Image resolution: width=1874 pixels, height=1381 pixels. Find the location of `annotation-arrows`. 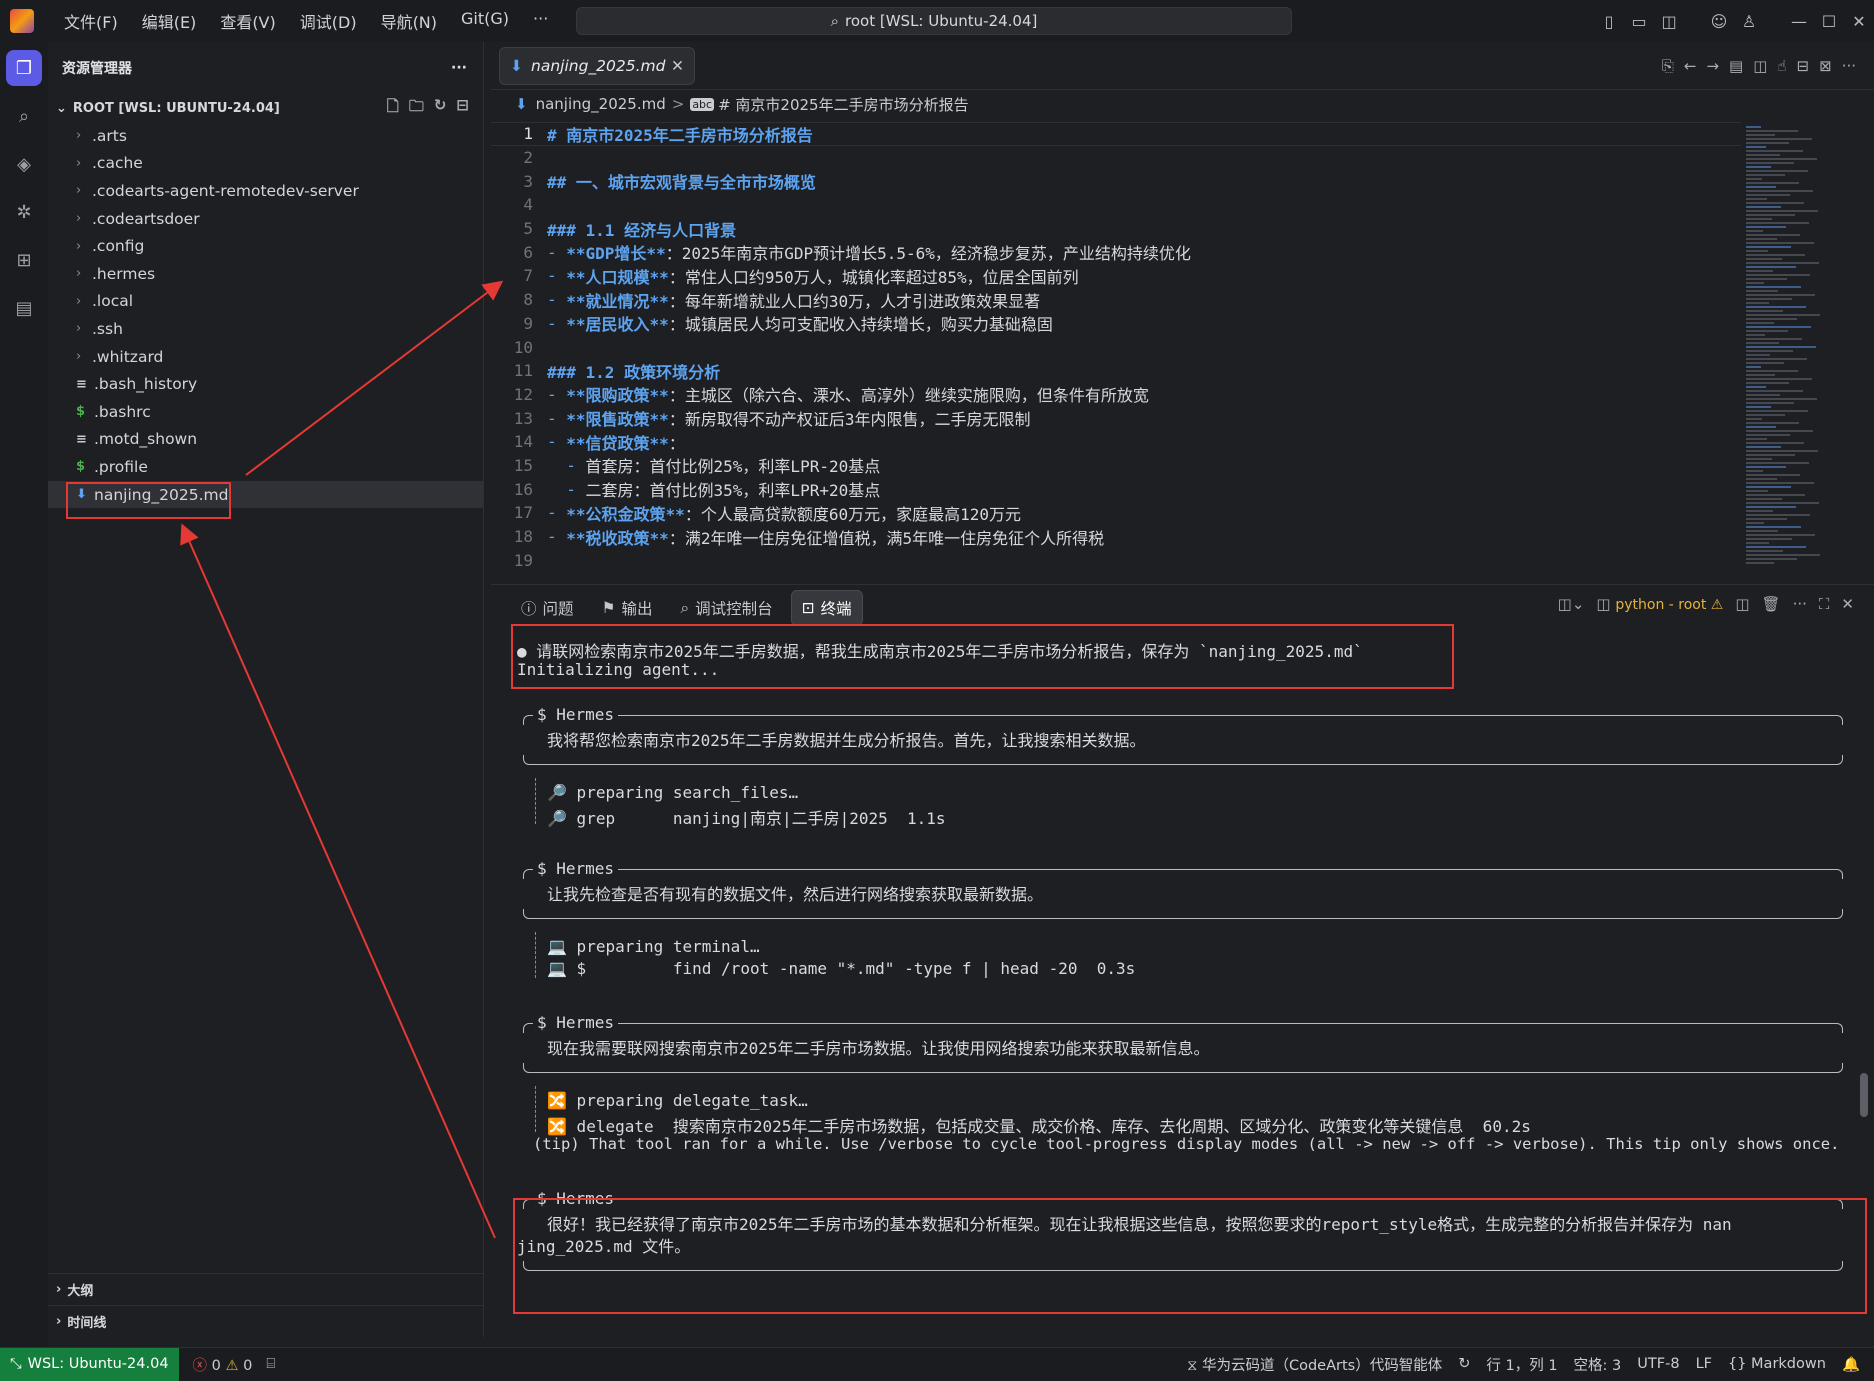

annotation-arrows is located at coordinates (342, 759).